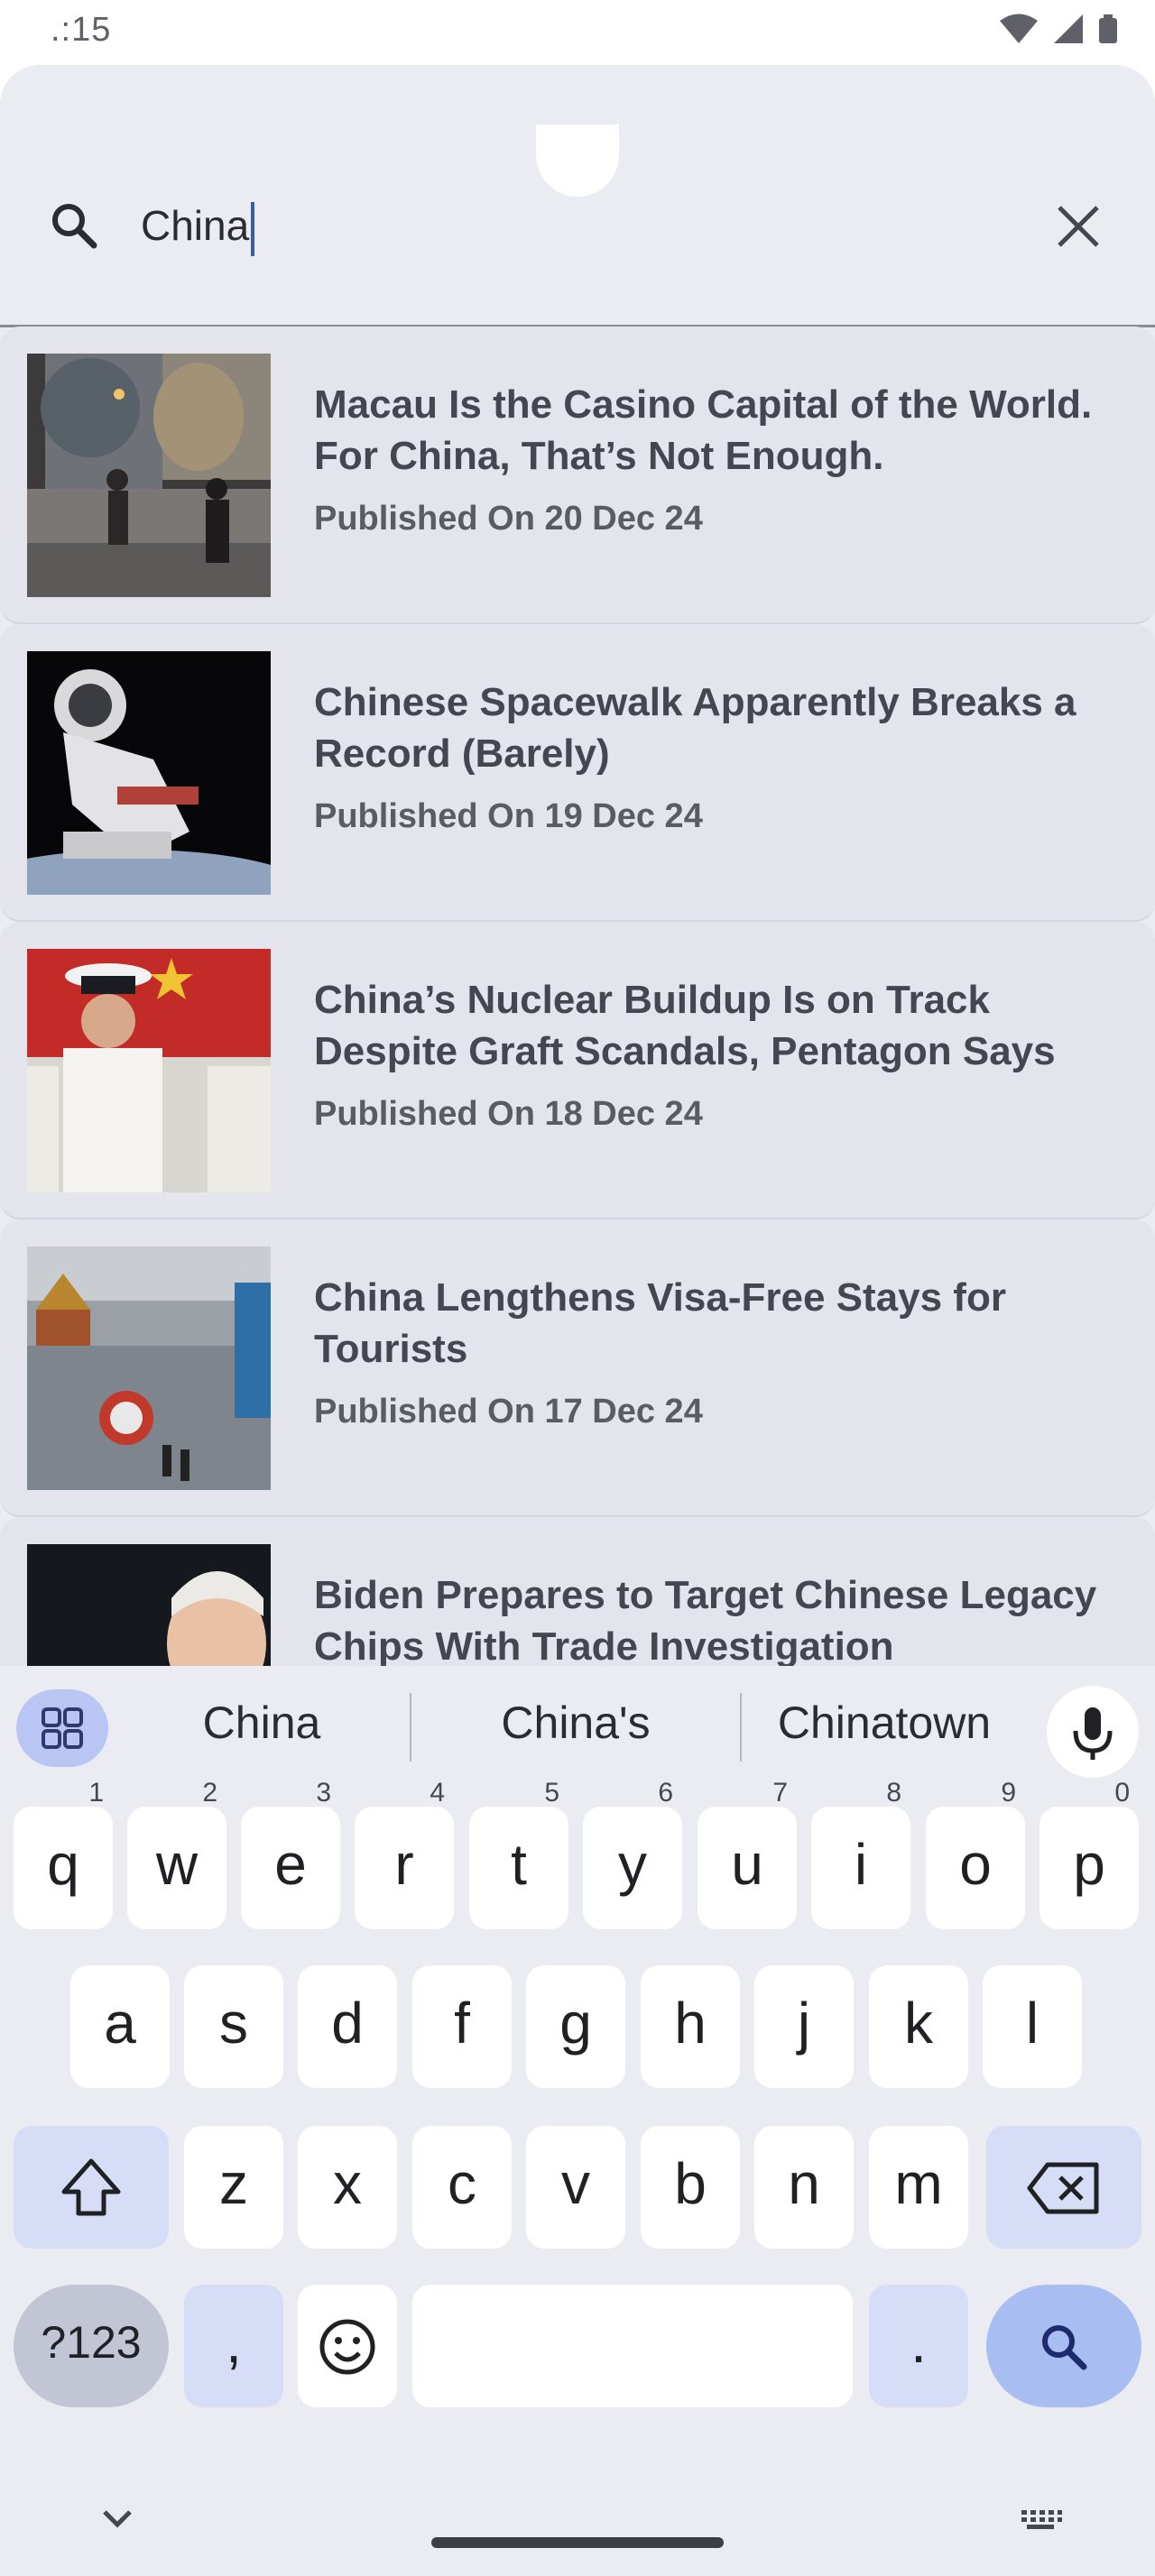  What do you see at coordinates (404, 1855) in the screenshot?
I see `key-r: r4` at bounding box center [404, 1855].